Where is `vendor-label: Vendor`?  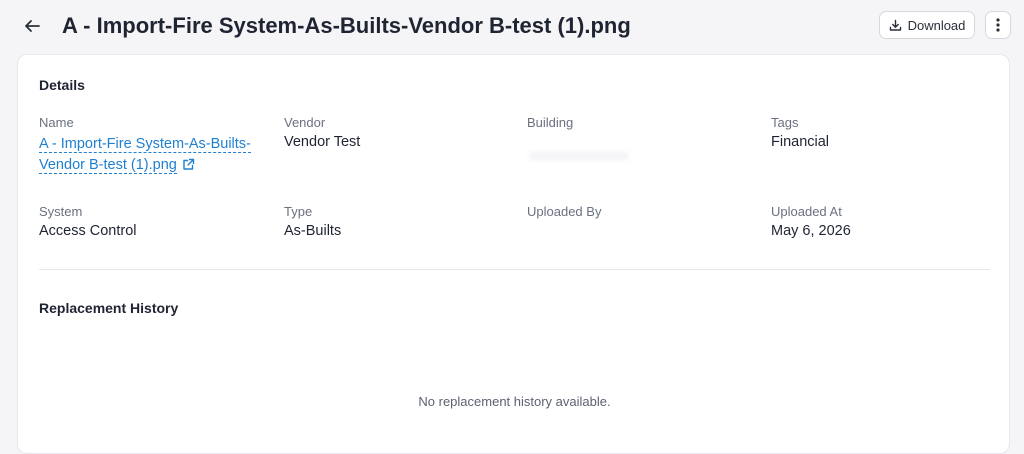 vendor-label: Vendor is located at coordinates (305, 122).